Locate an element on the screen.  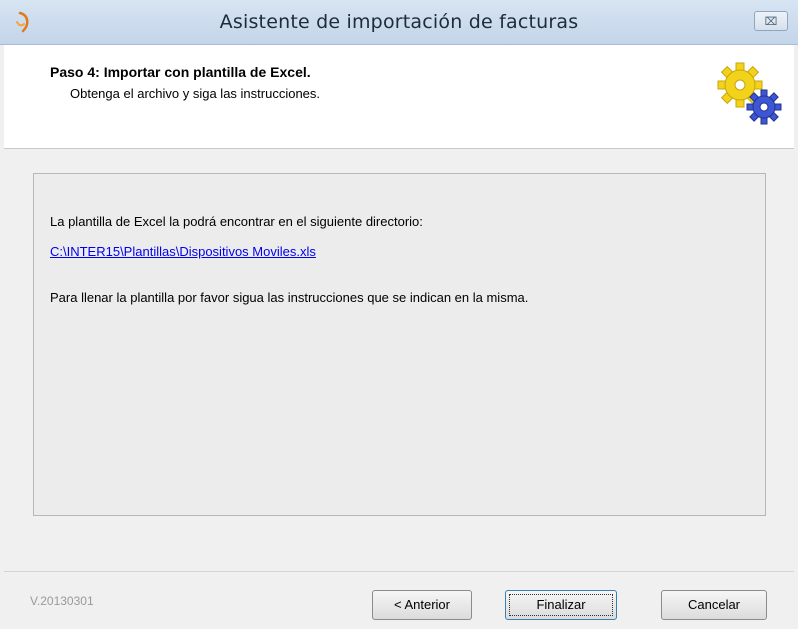
gears-icon is located at coordinates (749, 93).